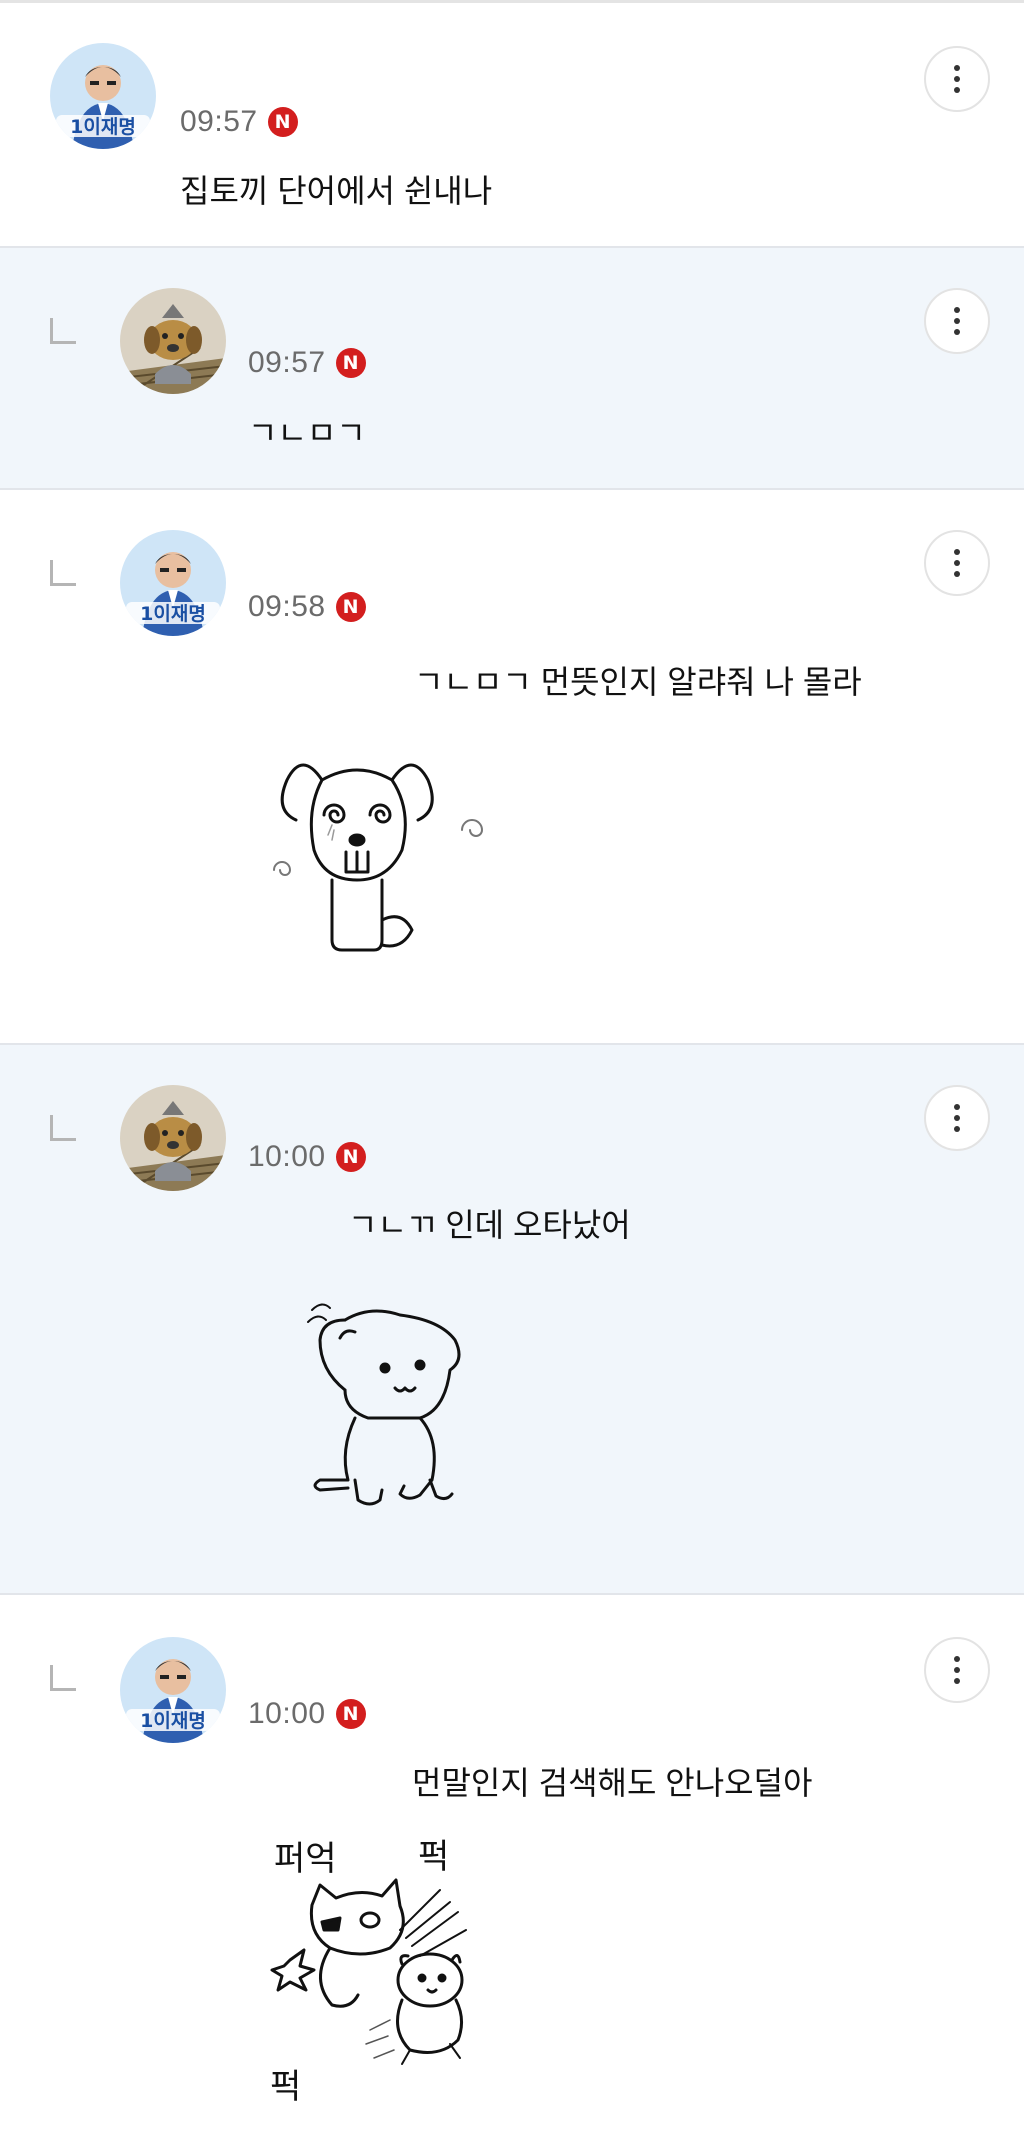  I want to click on cat-hitting-hamster-sticker: 퍼억 퍽 퍽, so click(390, 1972).